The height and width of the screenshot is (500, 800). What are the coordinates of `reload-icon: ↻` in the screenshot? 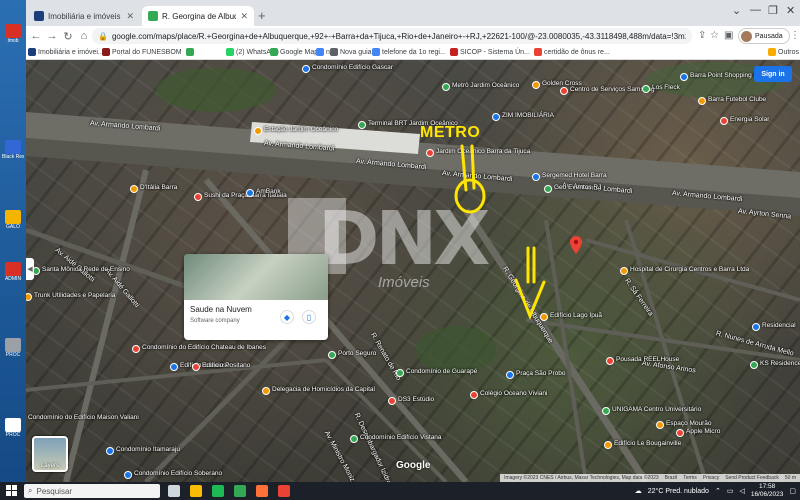 It's located at (68, 36).